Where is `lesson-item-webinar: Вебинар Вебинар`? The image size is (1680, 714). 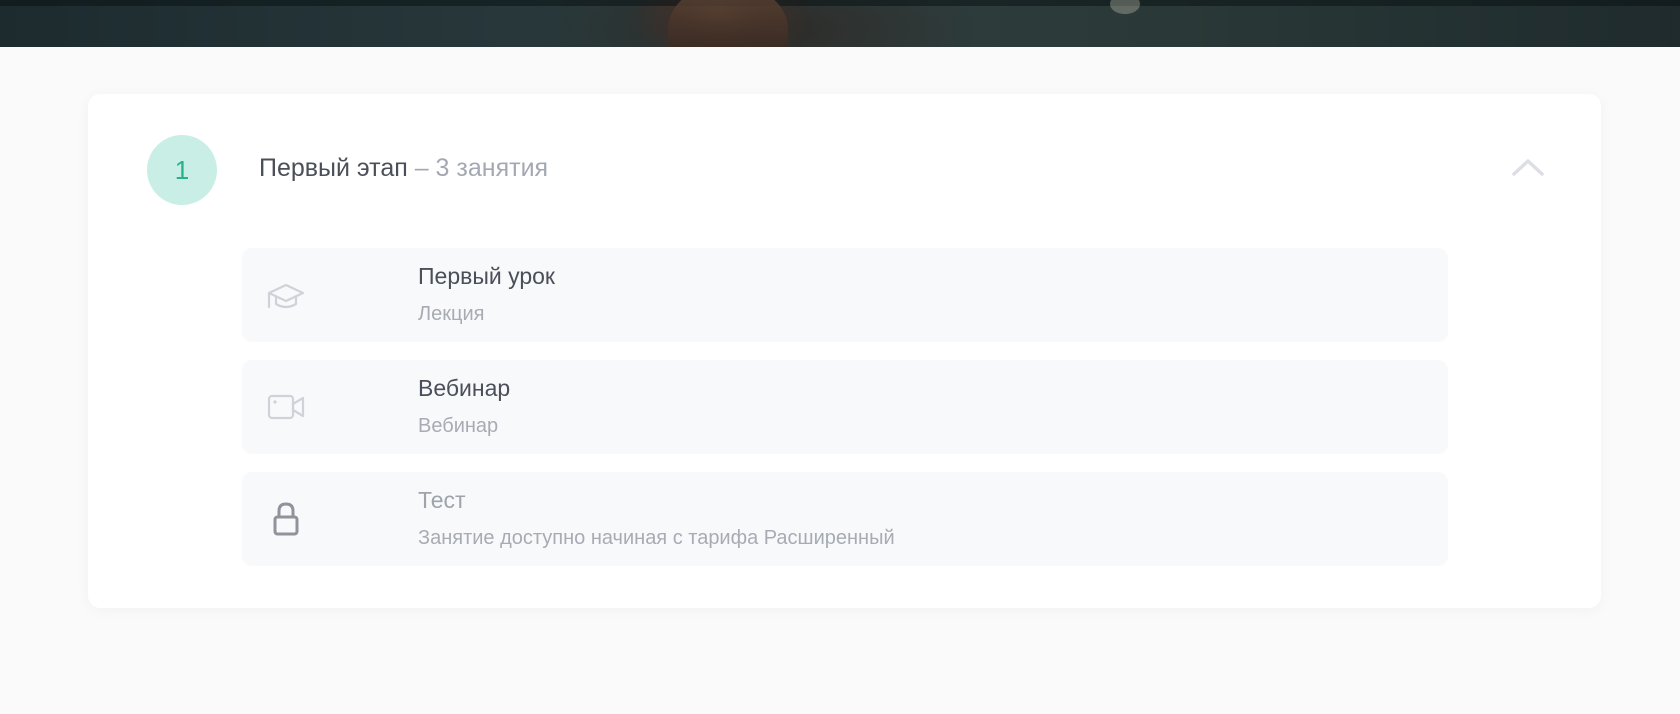
lesson-item-webinar: Вебинар Вебинар is located at coordinates (845, 407).